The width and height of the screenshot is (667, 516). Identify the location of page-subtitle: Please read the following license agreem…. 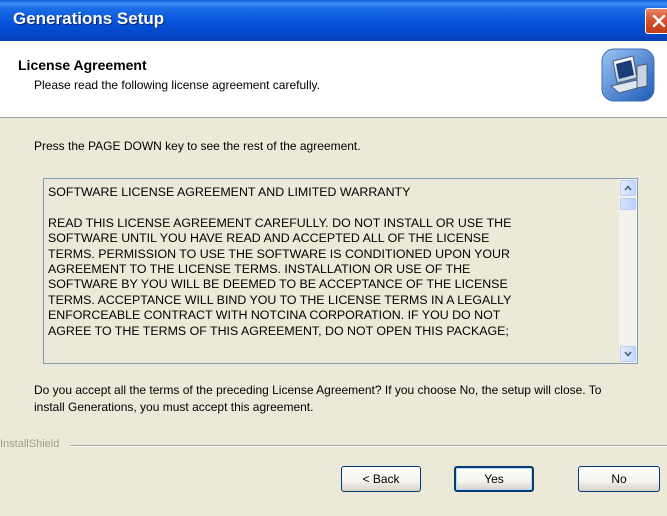
(177, 85).